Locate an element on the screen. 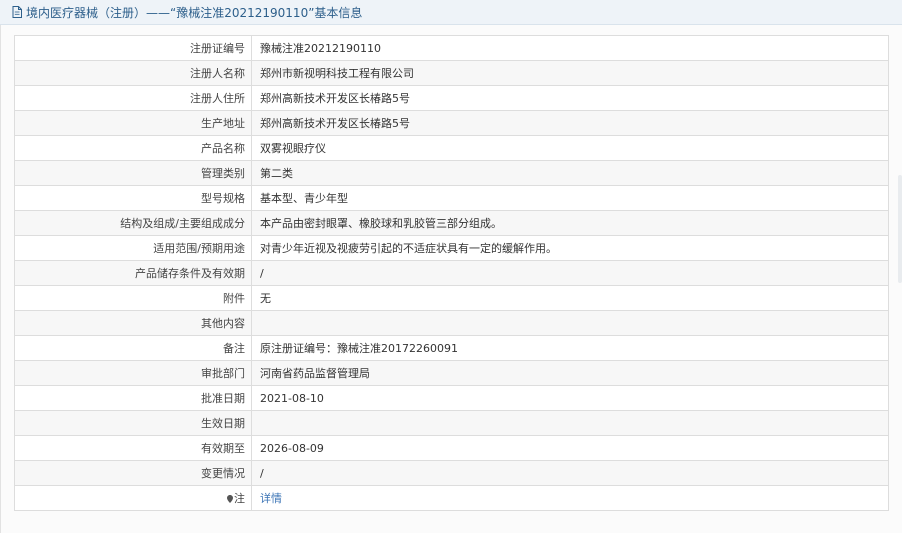 The image size is (902, 533). table-row: 适用范围/预期用途 对青少年近视及视疲劳引起的不适症状具有一定的缓解作用。 is located at coordinates (451, 248).